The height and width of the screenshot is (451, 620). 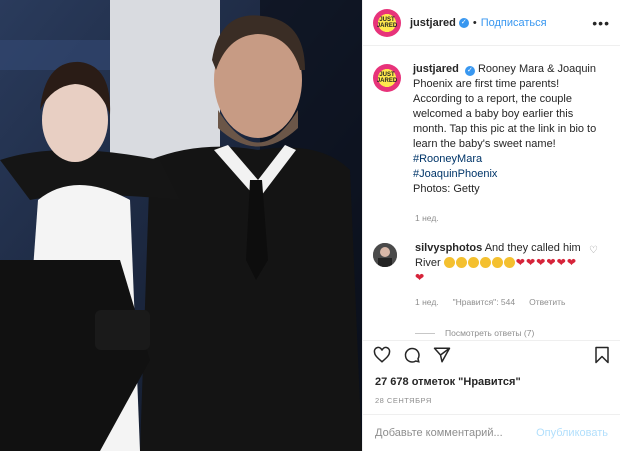 I want to click on add-comment-bar: Опубликовать, so click(x=491, y=432).